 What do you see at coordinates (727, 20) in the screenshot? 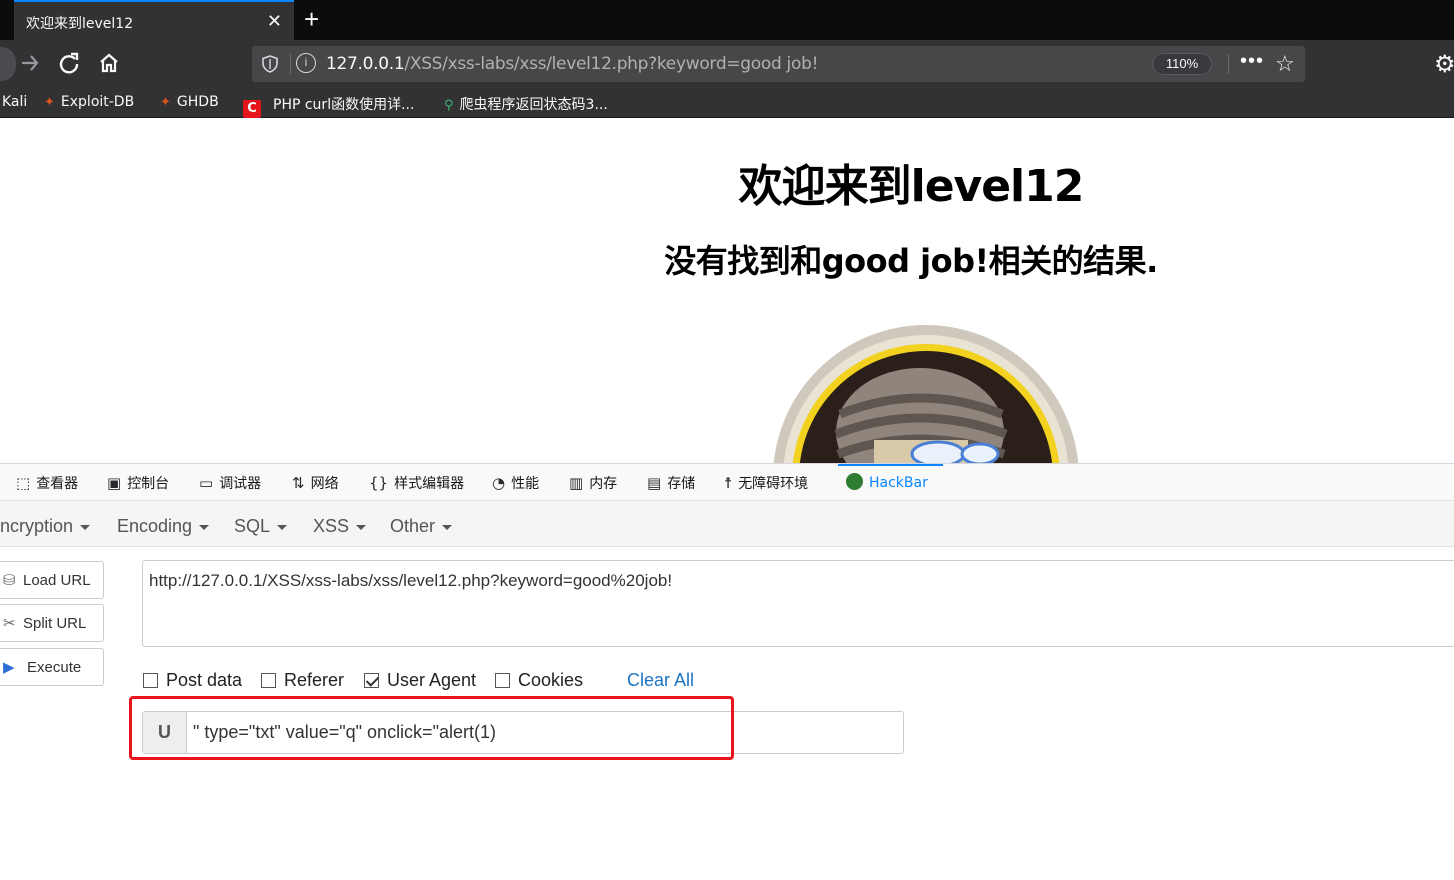
I see `tab-strip: 欢迎来到level12 ✕ +` at bounding box center [727, 20].